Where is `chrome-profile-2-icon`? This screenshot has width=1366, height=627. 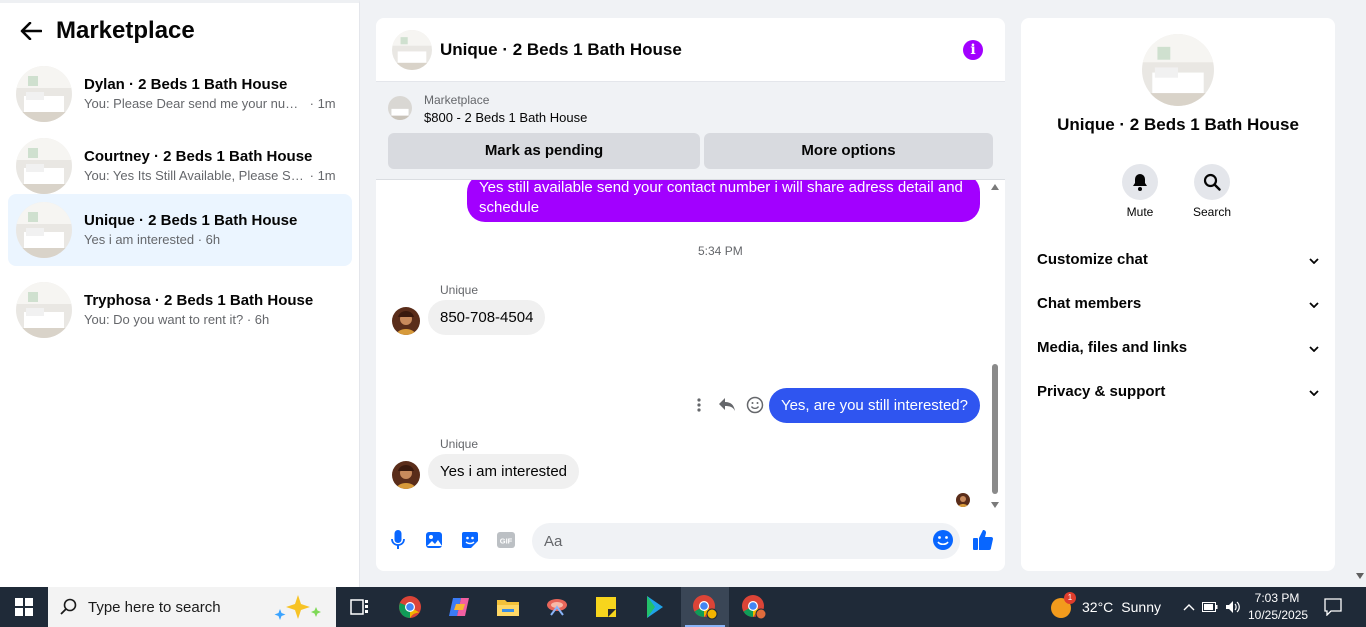 chrome-profile-2-icon is located at coordinates (754, 607).